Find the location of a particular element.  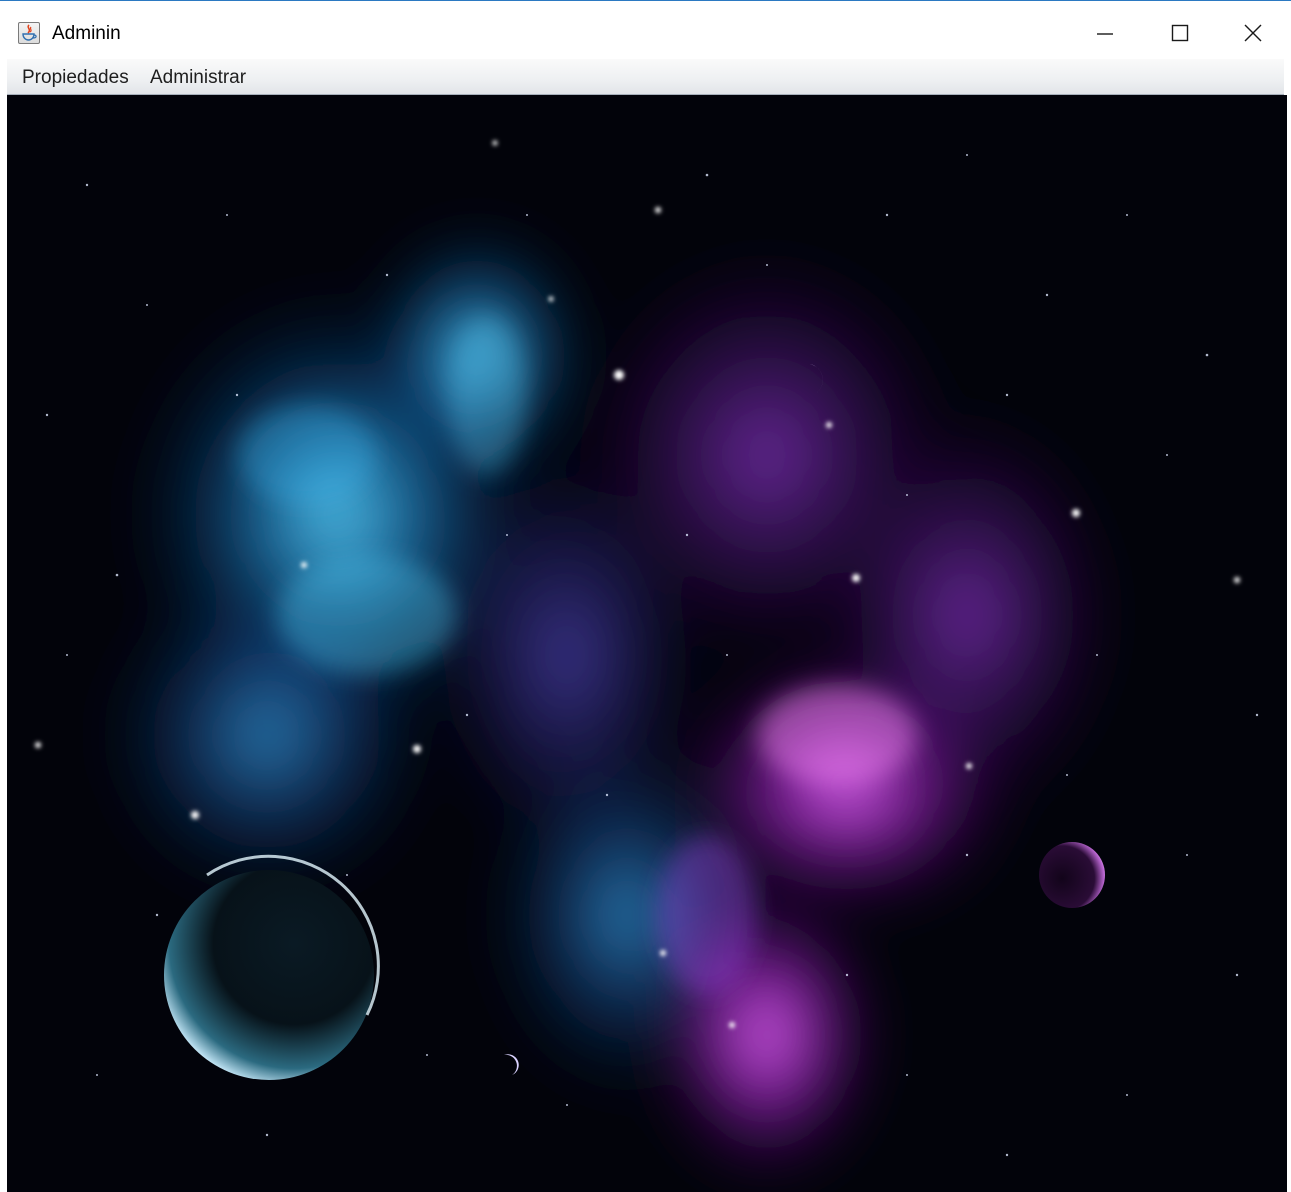

close-button is located at coordinates (1253, 33).